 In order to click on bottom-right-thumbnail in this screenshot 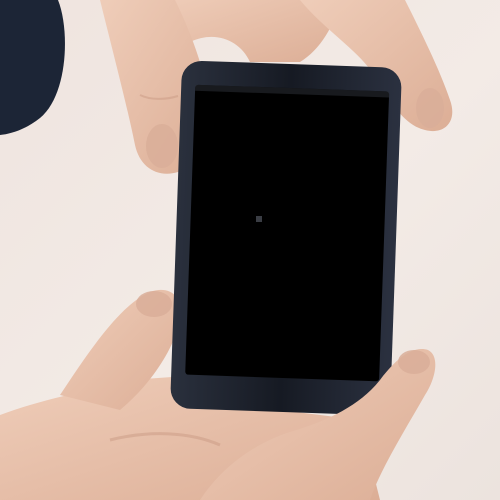, I will do `click(414, 362)`.